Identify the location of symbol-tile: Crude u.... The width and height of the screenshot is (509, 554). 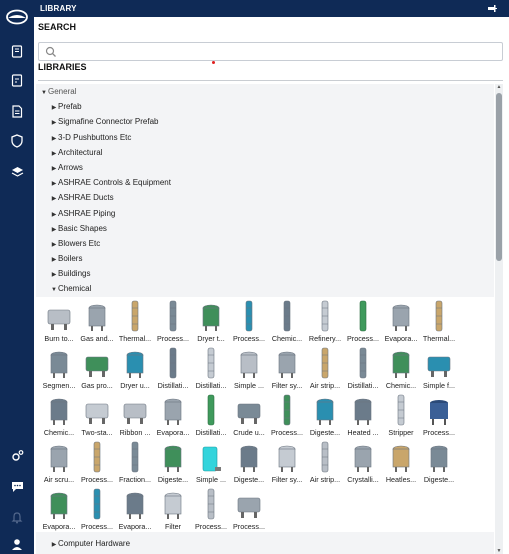
(249, 414).